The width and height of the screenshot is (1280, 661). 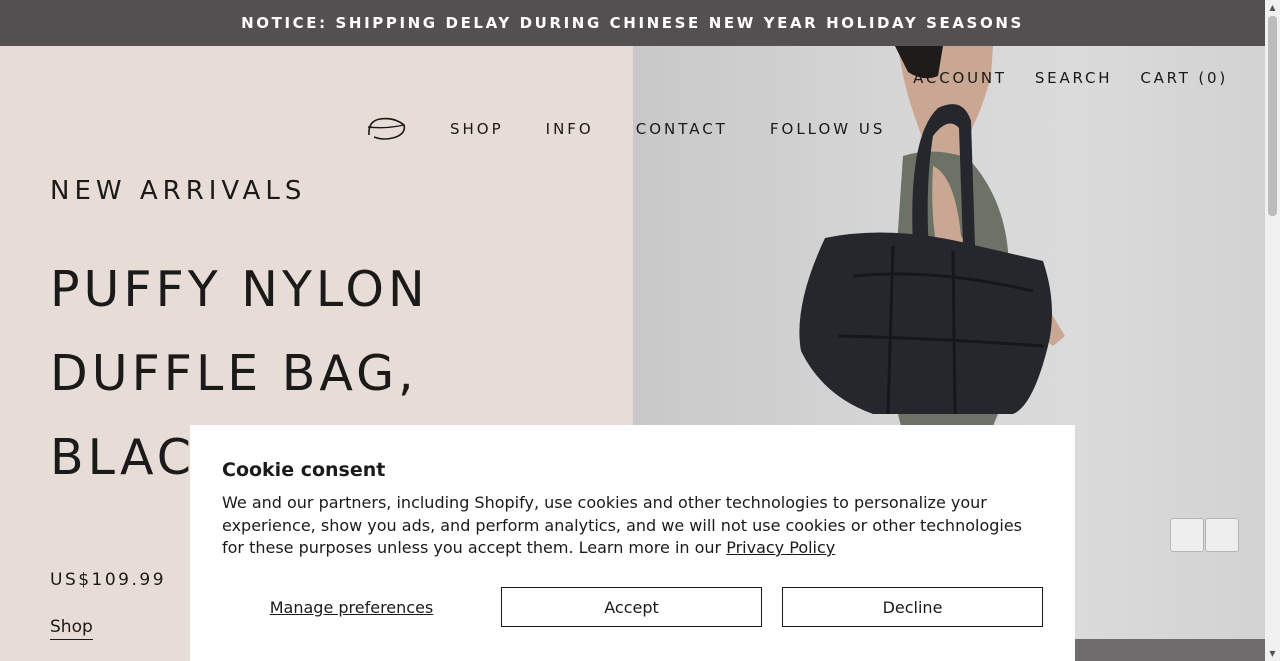 What do you see at coordinates (1184, 78) in the screenshot?
I see `cart-link: CART (0)` at bounding box center [1184, 78].